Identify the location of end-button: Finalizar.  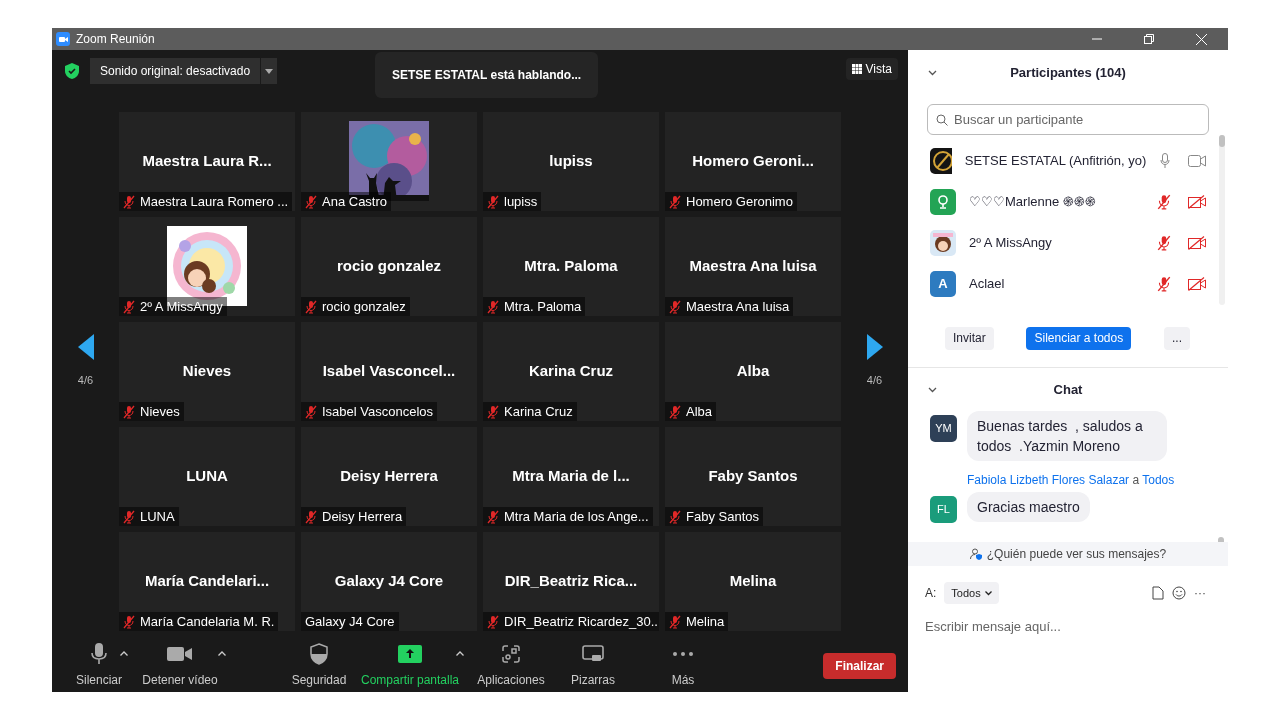
(859, 666).